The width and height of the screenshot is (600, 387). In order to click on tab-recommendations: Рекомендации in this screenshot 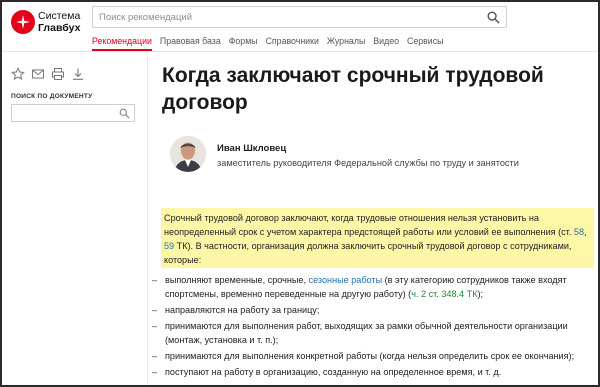, I will do `click(122, 43)`.